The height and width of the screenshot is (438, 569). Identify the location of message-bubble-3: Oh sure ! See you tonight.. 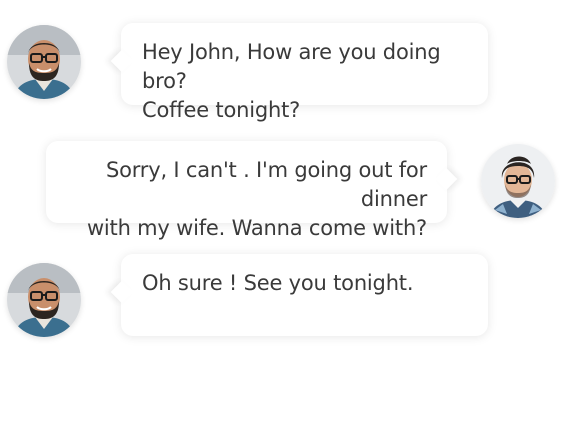
(299, 295).